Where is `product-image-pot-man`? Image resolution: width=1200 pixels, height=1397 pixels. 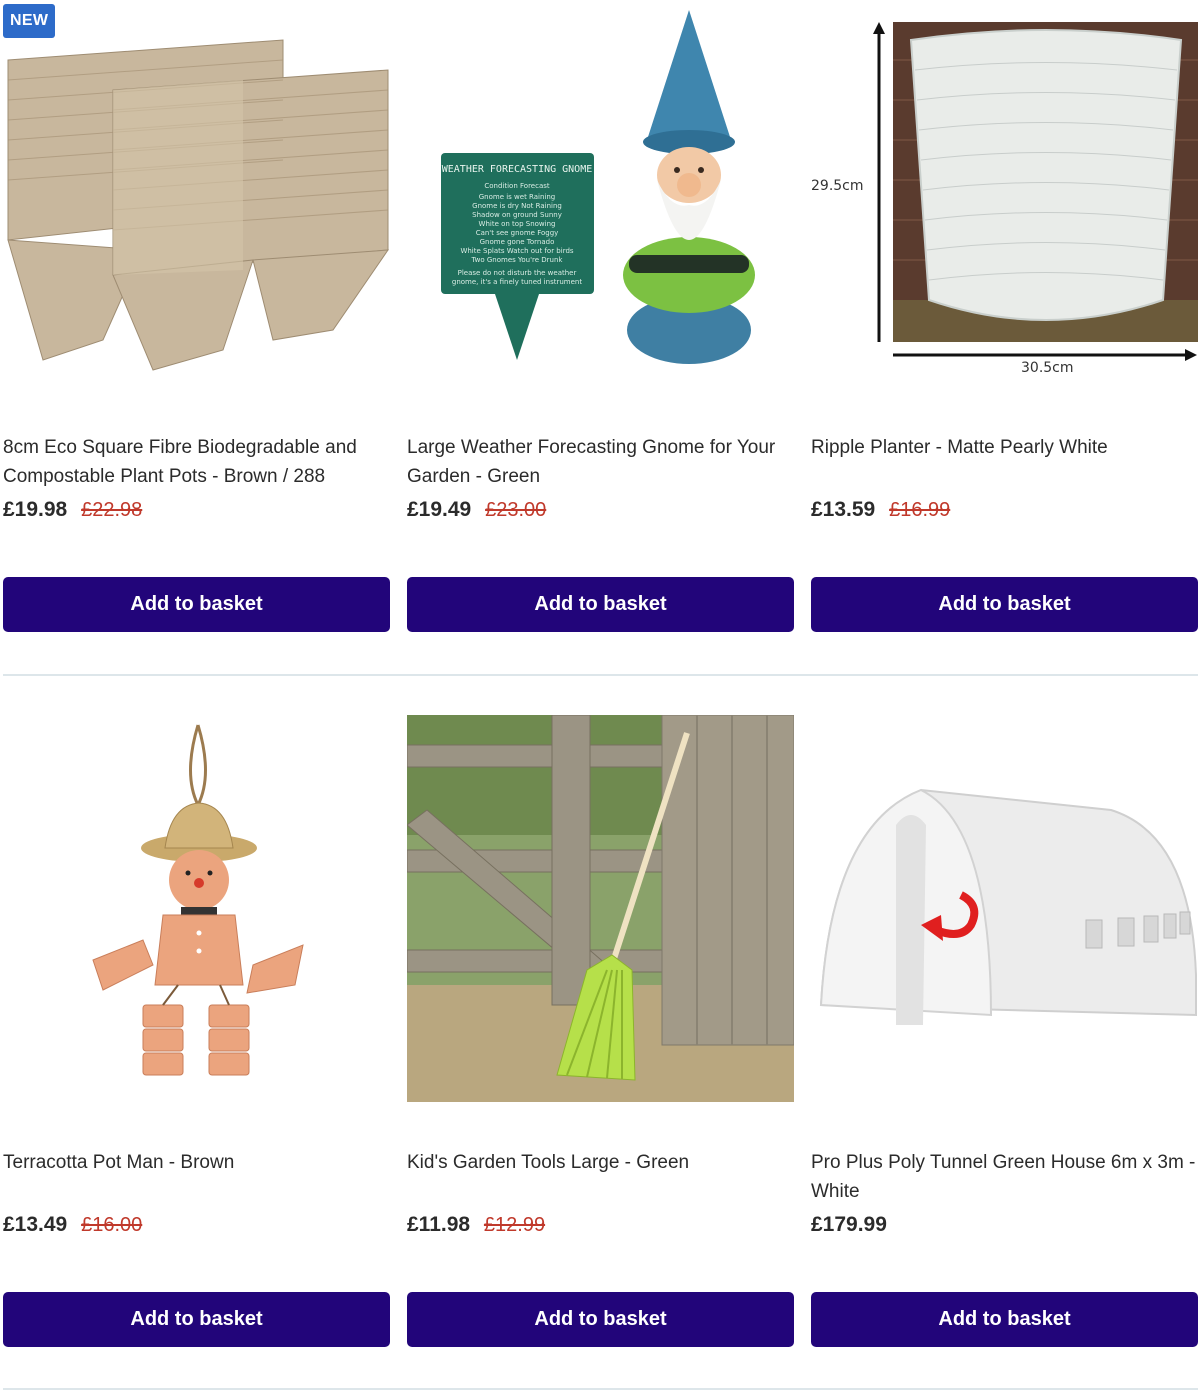 product-image-pot-man is located at coordinates (196, 908).